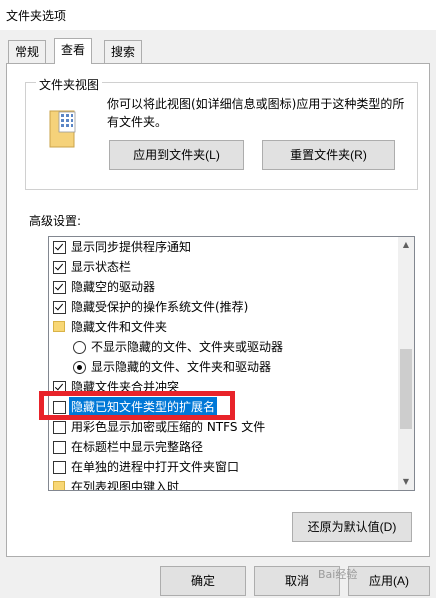  Describe the element at coordinates (406, 245) in the screenshot. I see `scroll-up-arrow-icon: ▲` at that location.